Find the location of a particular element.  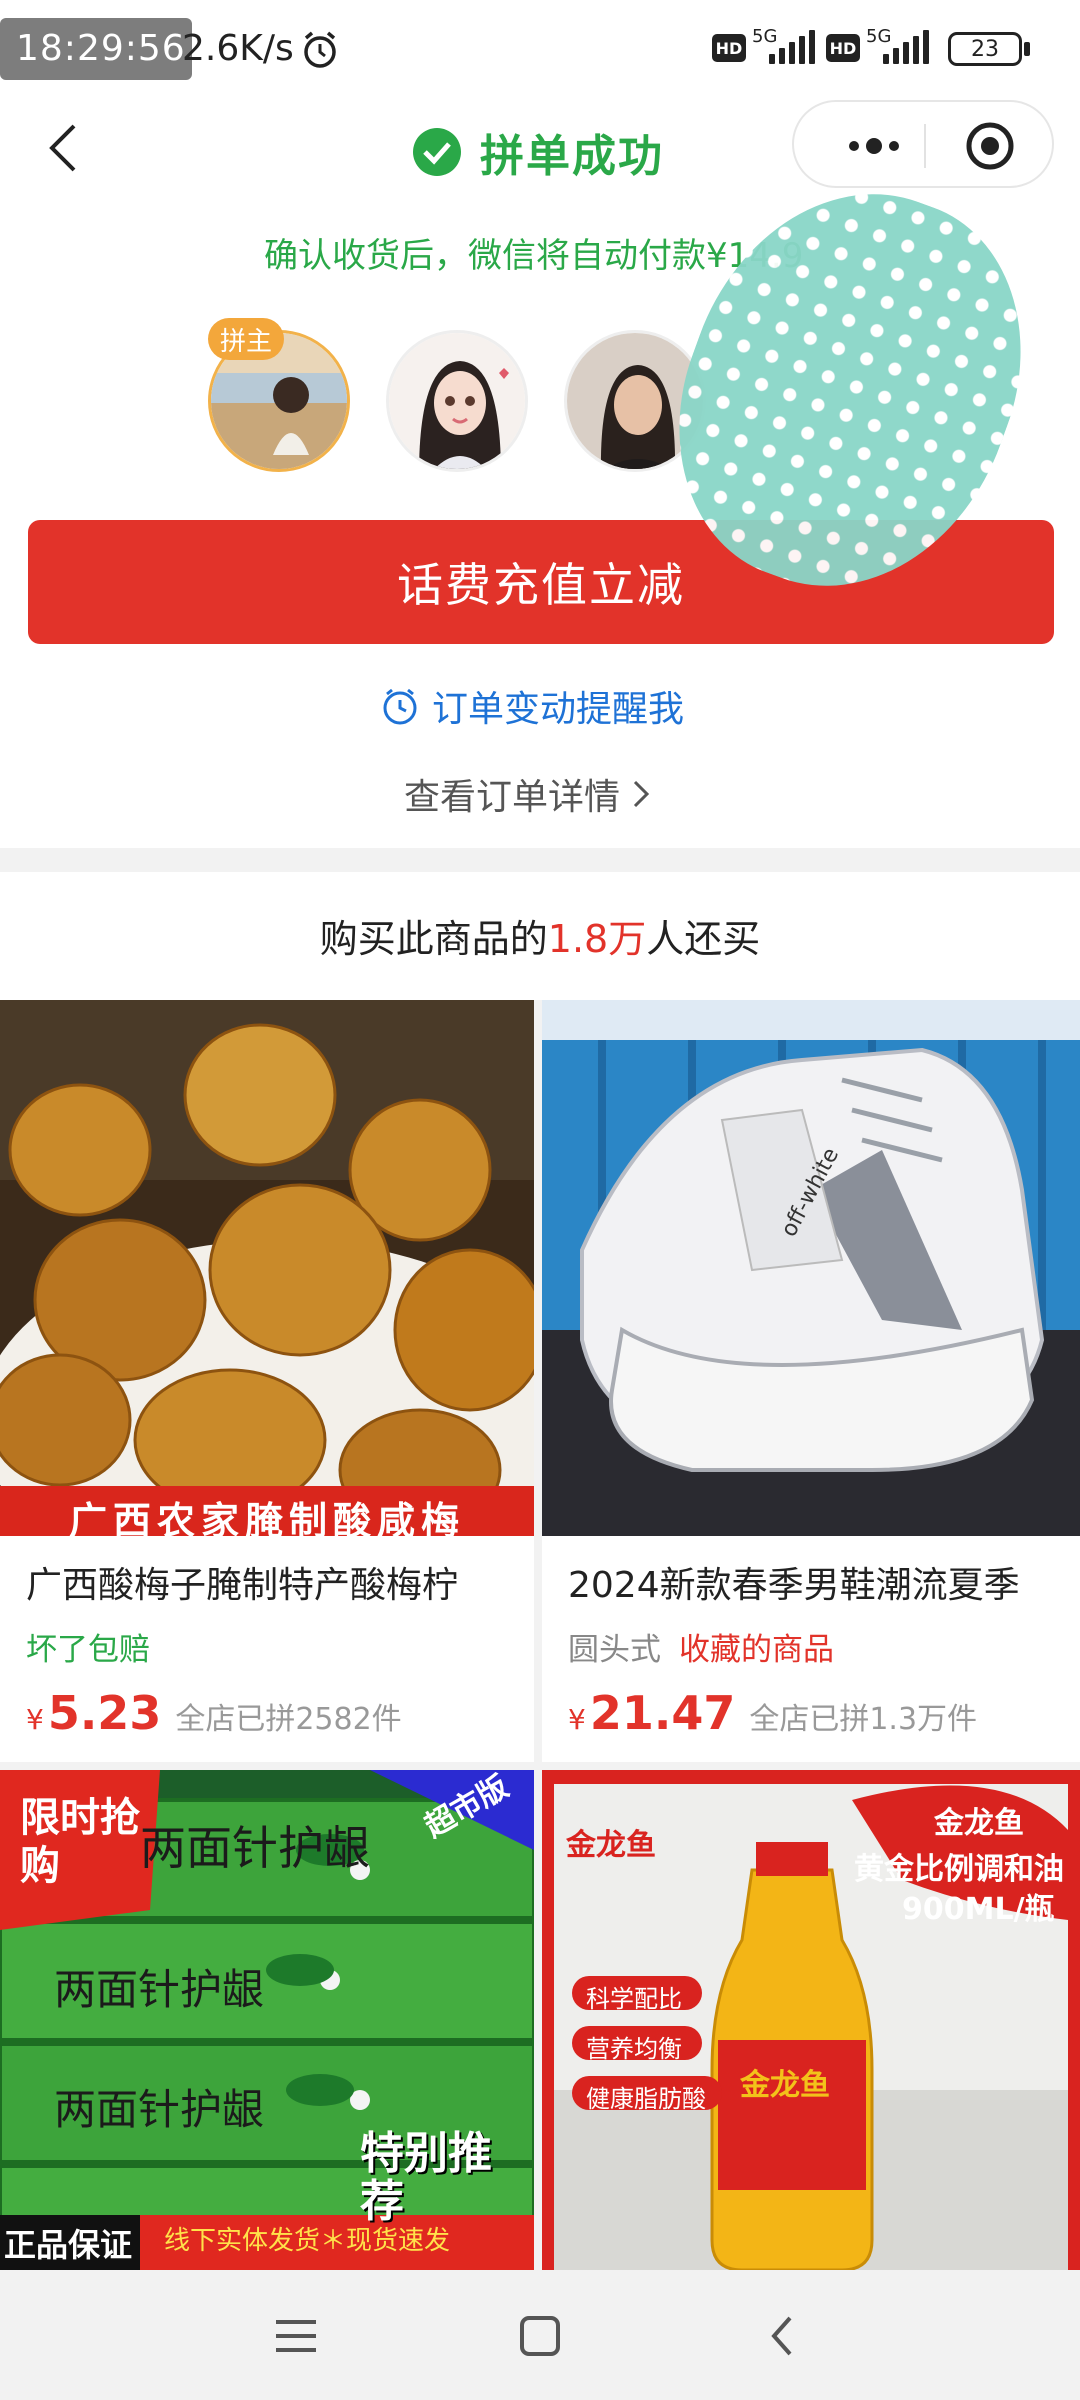

signal-group-2: HD 5G is located at coordinates (878, 48).